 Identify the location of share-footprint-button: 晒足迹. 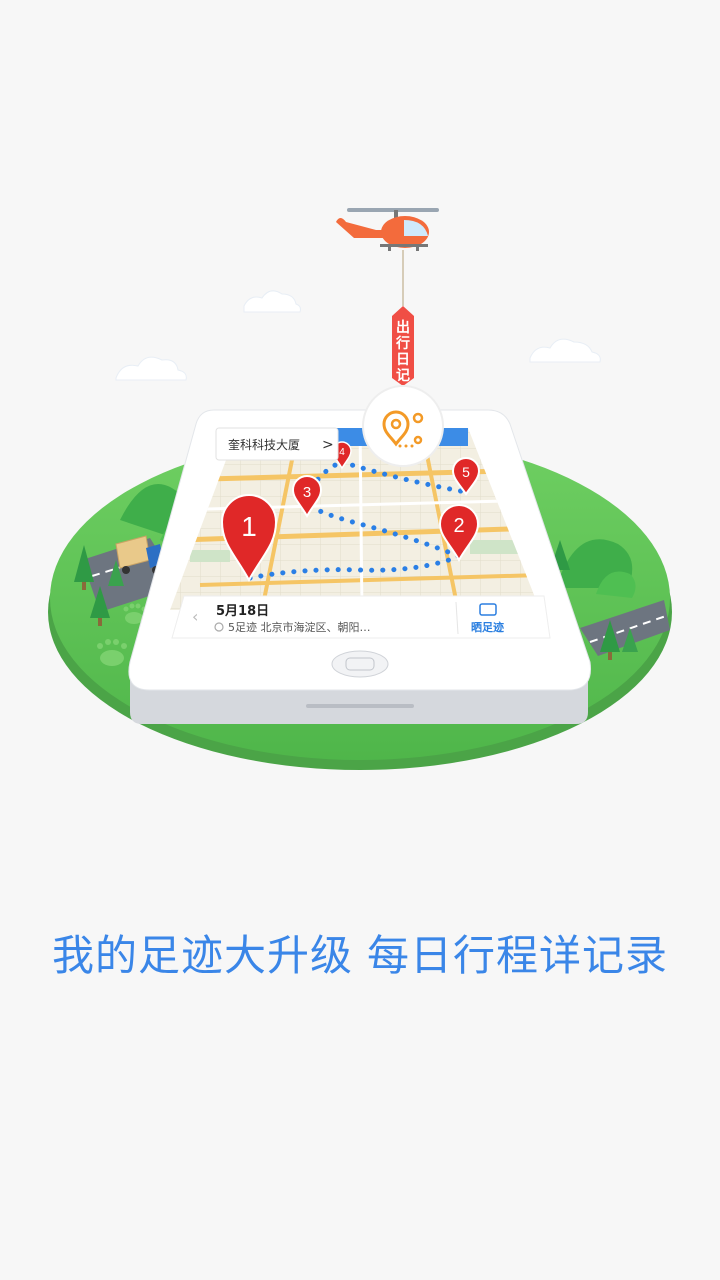
(487, 627).